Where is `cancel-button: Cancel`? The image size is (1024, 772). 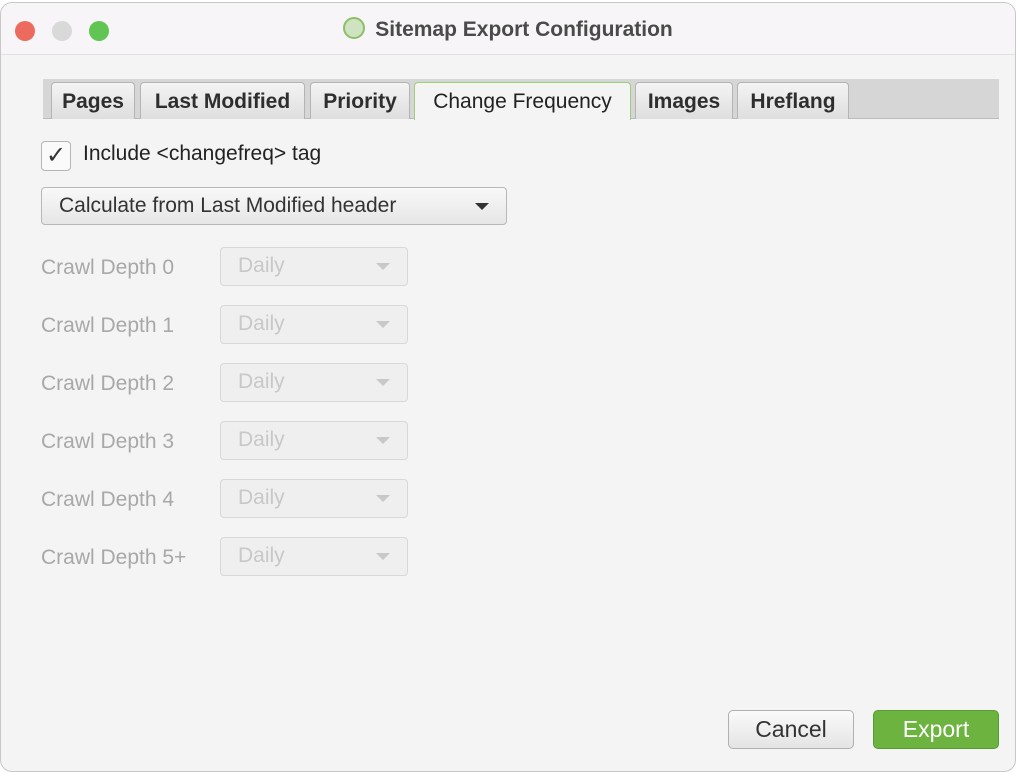
cancel-button: Cancel is located at coordinates (791, 729).